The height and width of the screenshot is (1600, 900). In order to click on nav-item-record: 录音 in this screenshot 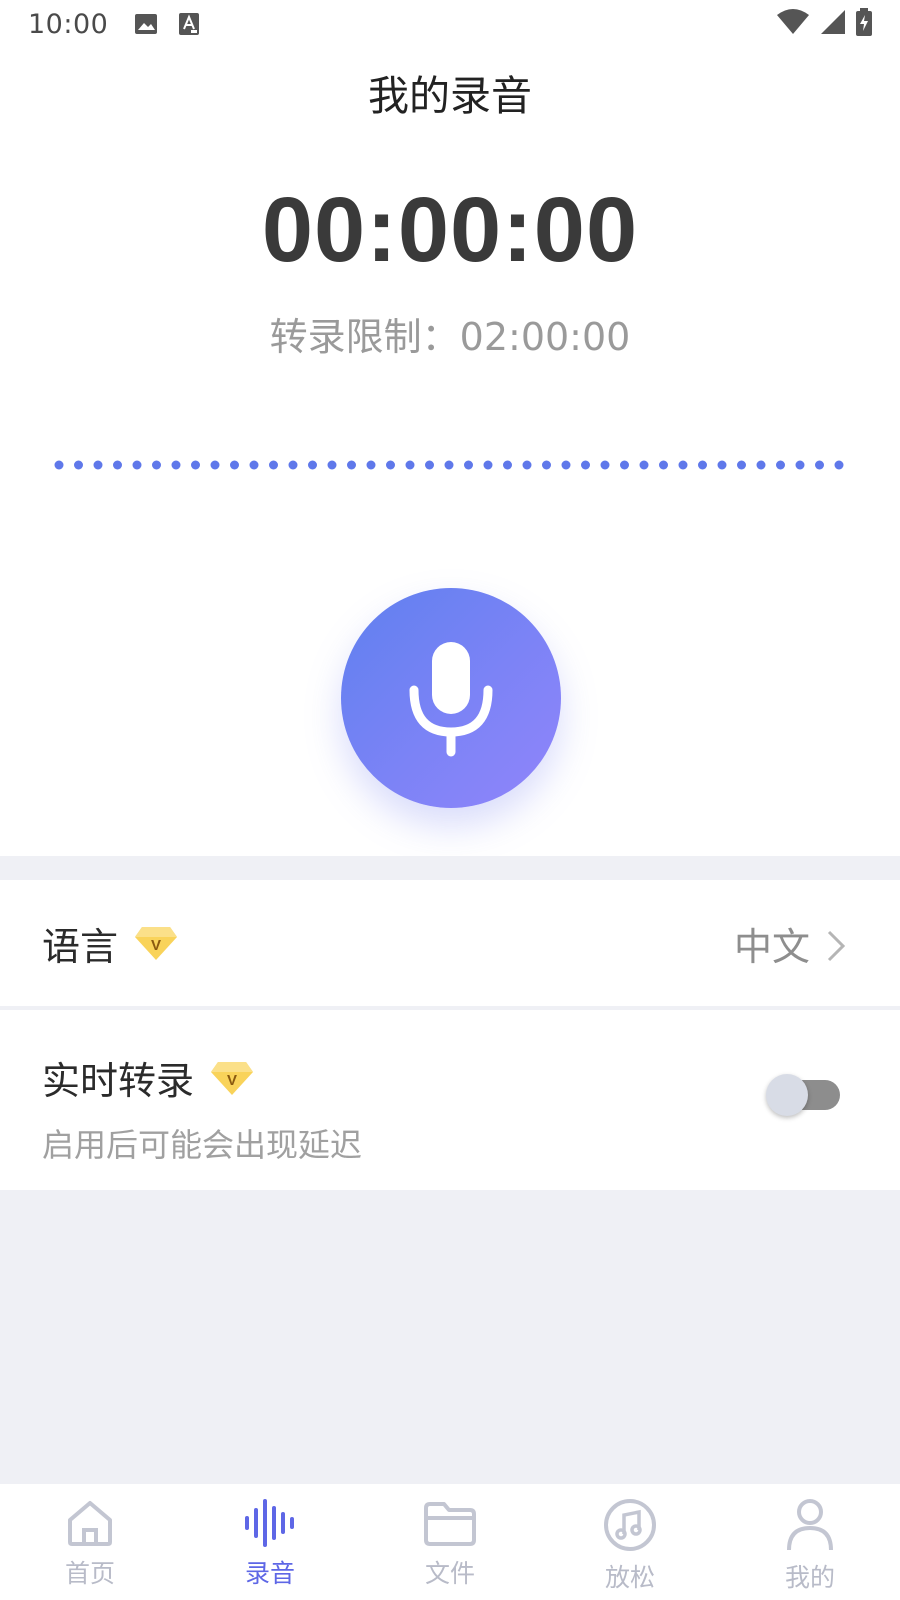, I will do `click(270, 1542)`.